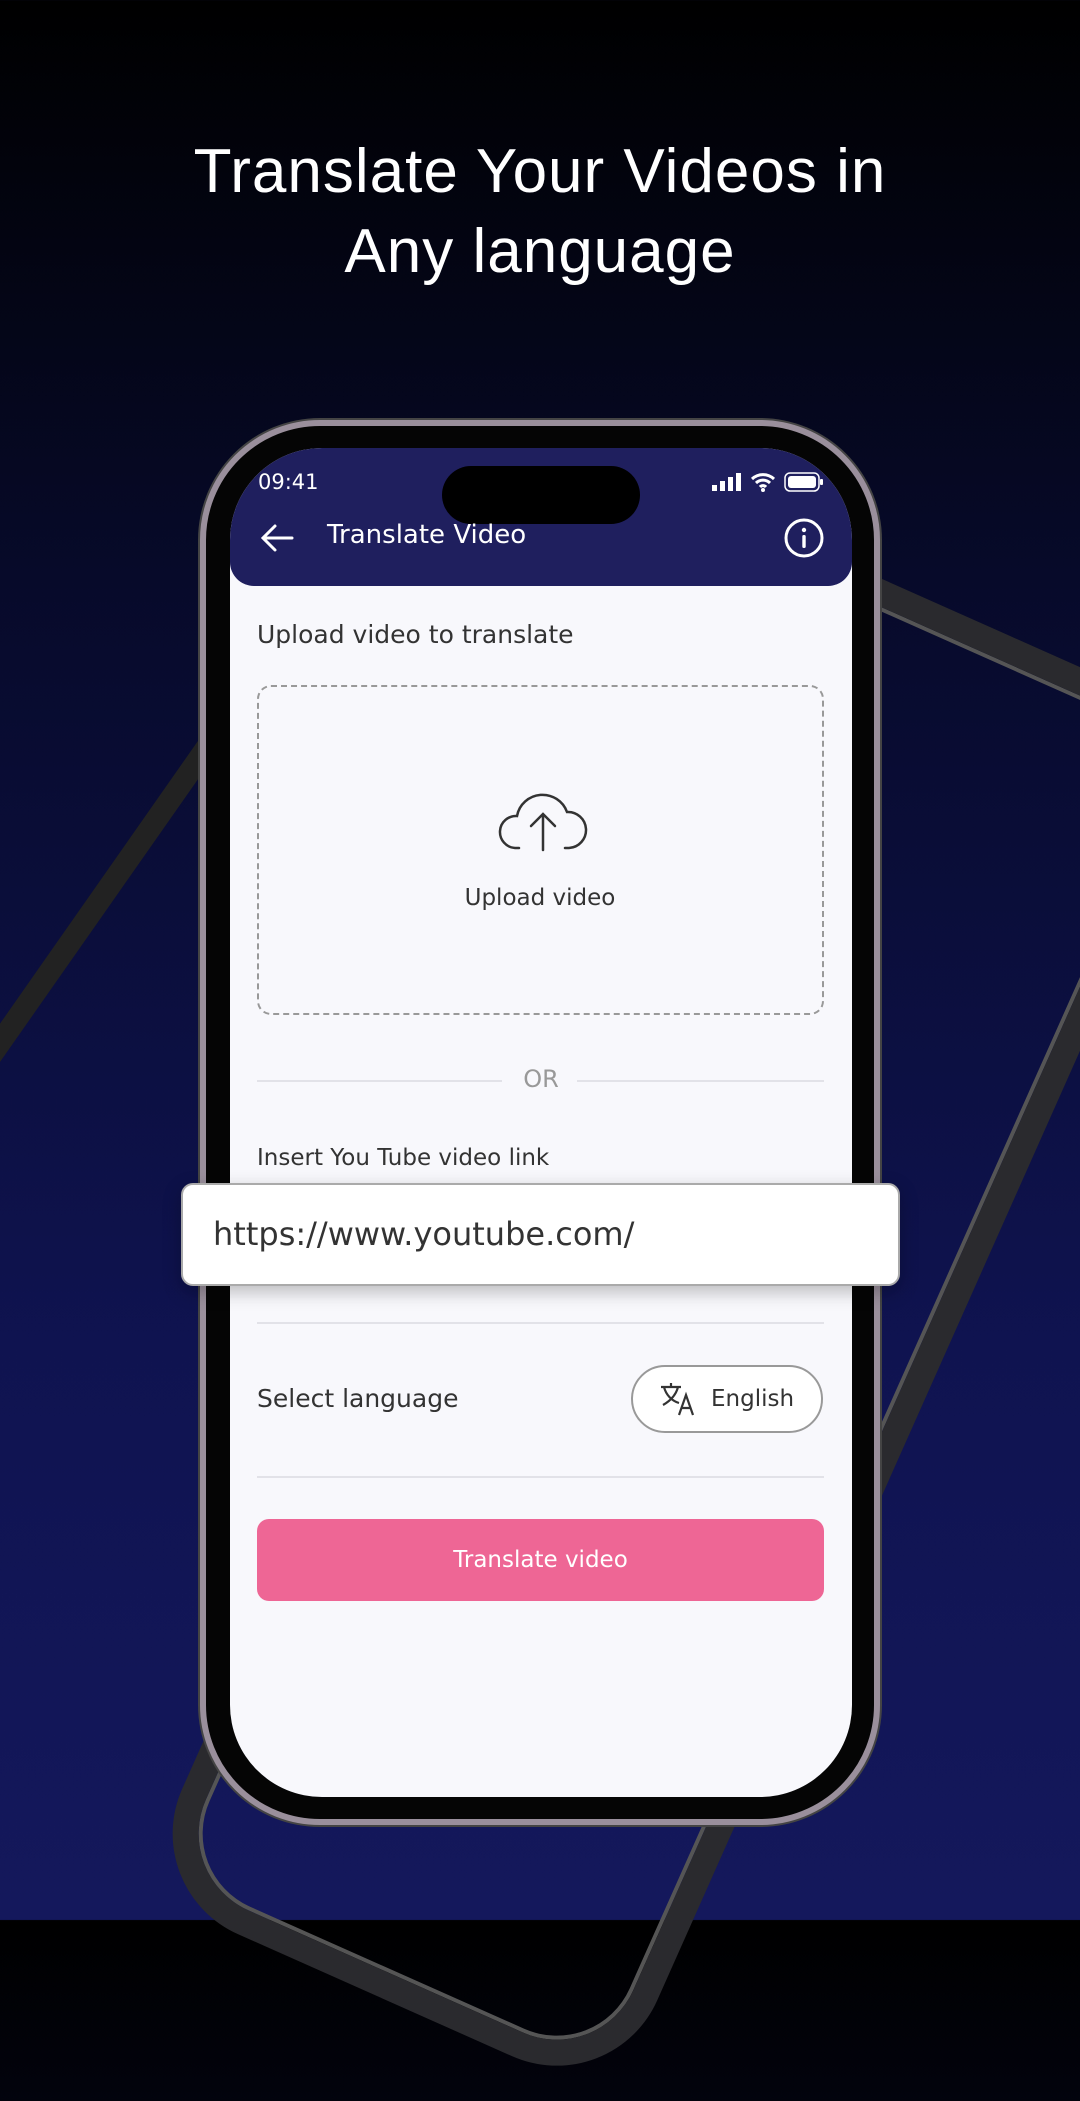  Describe the element at coordinates (678, 1399) in the screenshot. I see `translate-icon` at that location.